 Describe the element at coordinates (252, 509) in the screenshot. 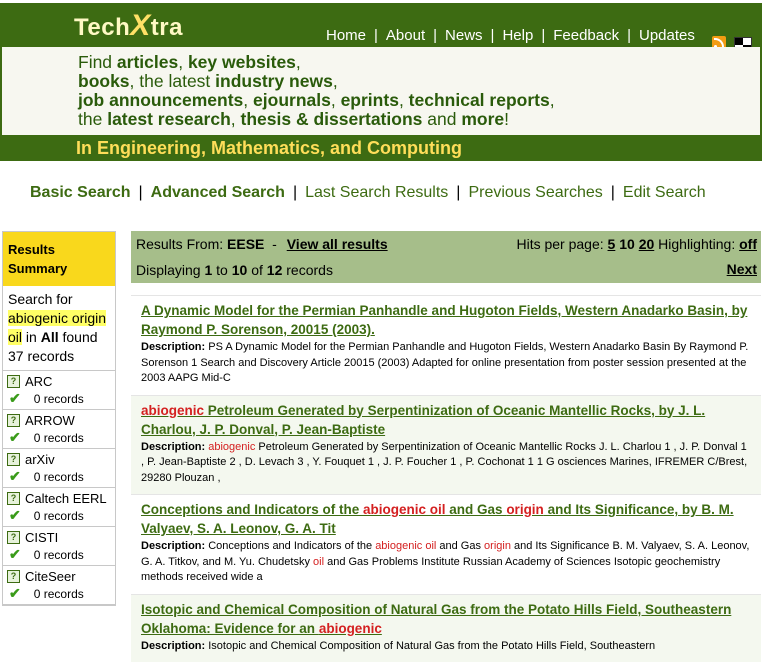

I see `title-text: Conceptions and Indicators of the` at that location.